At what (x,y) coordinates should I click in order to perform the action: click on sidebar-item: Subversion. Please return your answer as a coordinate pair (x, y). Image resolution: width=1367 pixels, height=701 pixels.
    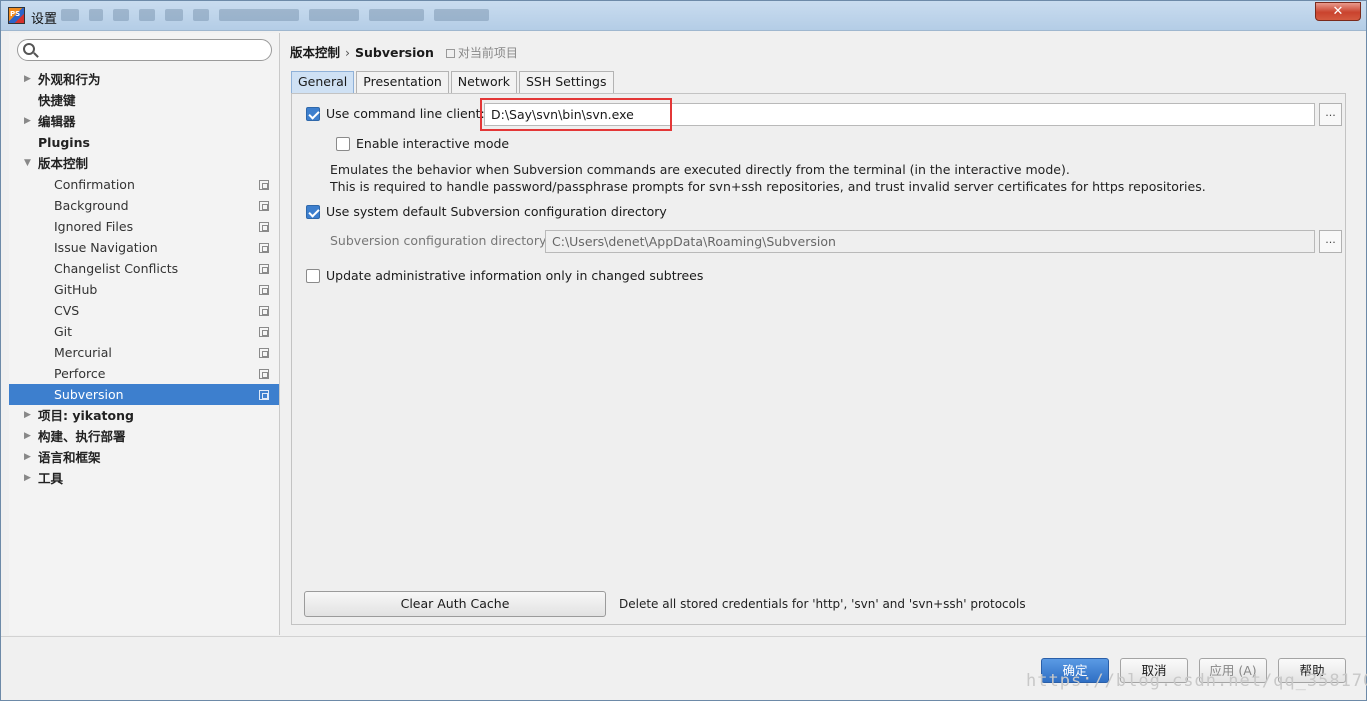
    Looking at the image, I should click on (144, 394).